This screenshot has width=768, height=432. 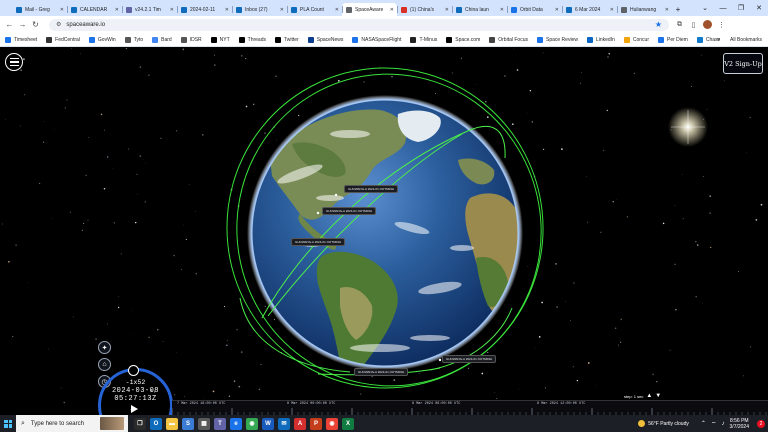 What do you see at coordinates (300, 423) in the screenshot?
I see `acrobat-icon: A` at bounding box center [300, 423].